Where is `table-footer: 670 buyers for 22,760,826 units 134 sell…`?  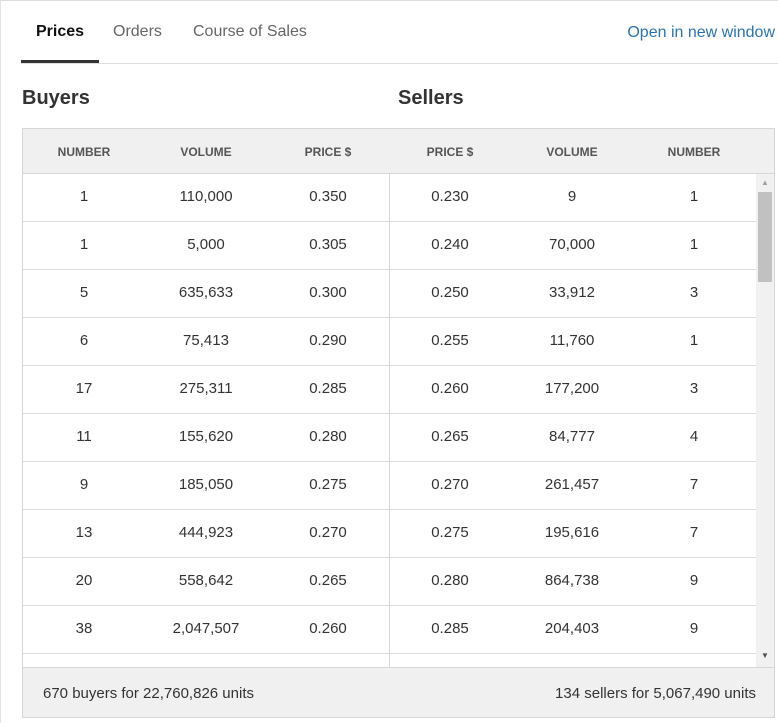 table-footer: 670 buyers for 22,760,826 units 134 sell… is located at coordinates (398, 692).